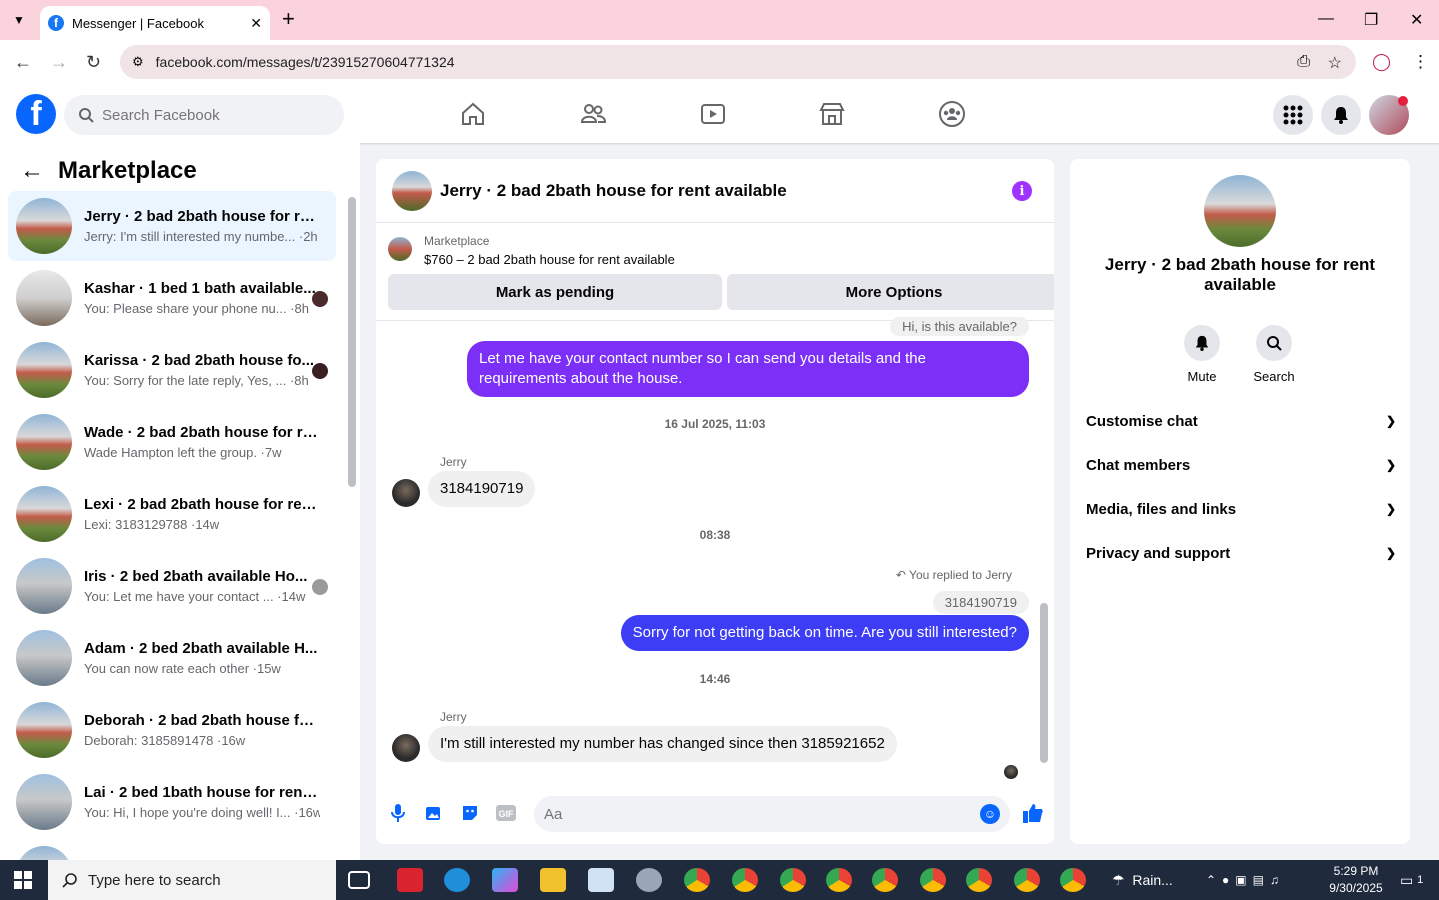 This screenshot has width=1439, height=900. I want to click on browser-menu-icon: ⋮, so click(1420, 62).